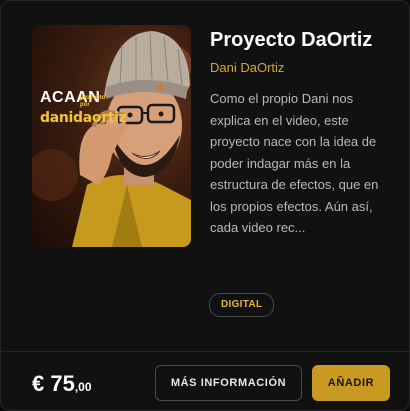 Image resolution: width=410 pixels, height=411 pixels. I want to click on price-amount: € 75, so click(53, 383).